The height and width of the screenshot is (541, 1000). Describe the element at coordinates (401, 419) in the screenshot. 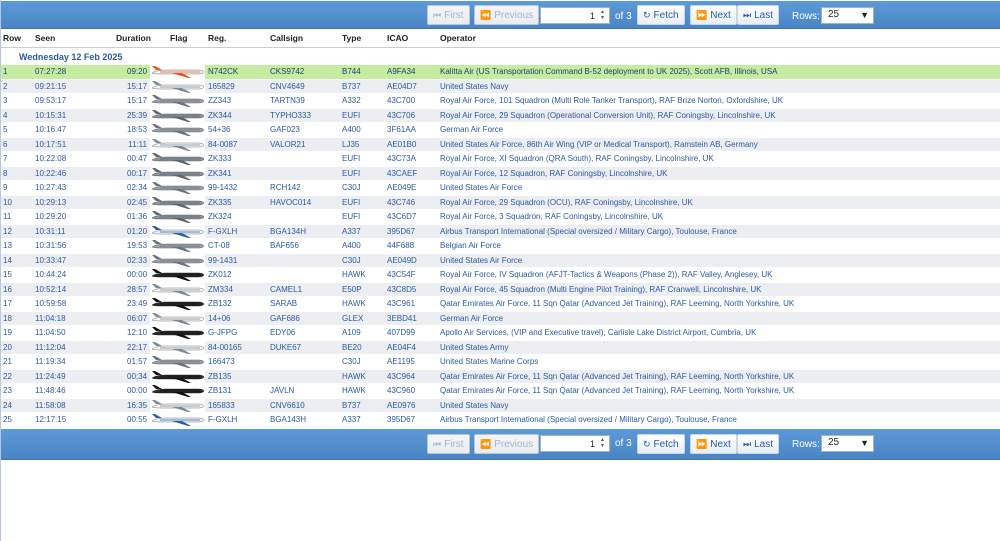

I see `icao-code: 395D67` at that location.